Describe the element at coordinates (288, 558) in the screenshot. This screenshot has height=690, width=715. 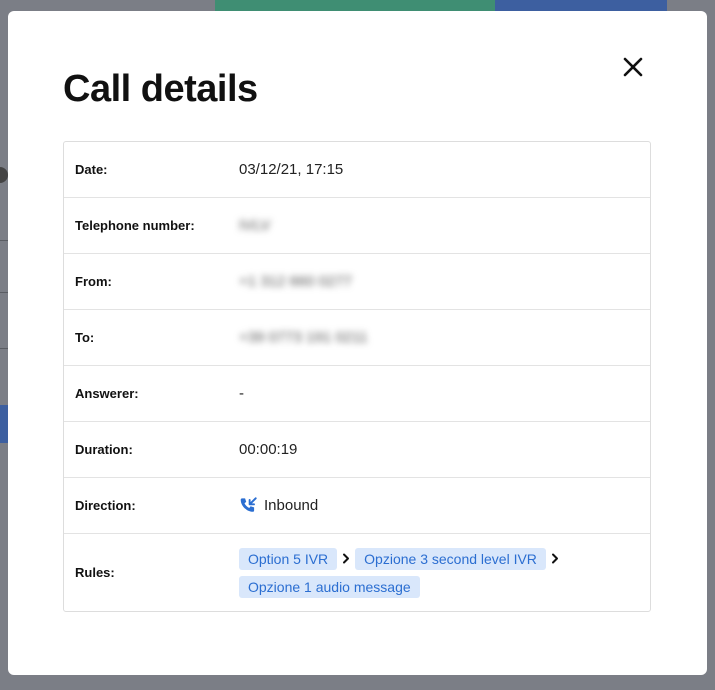
I see `rule-chip: Option 5 IVR` at that location.